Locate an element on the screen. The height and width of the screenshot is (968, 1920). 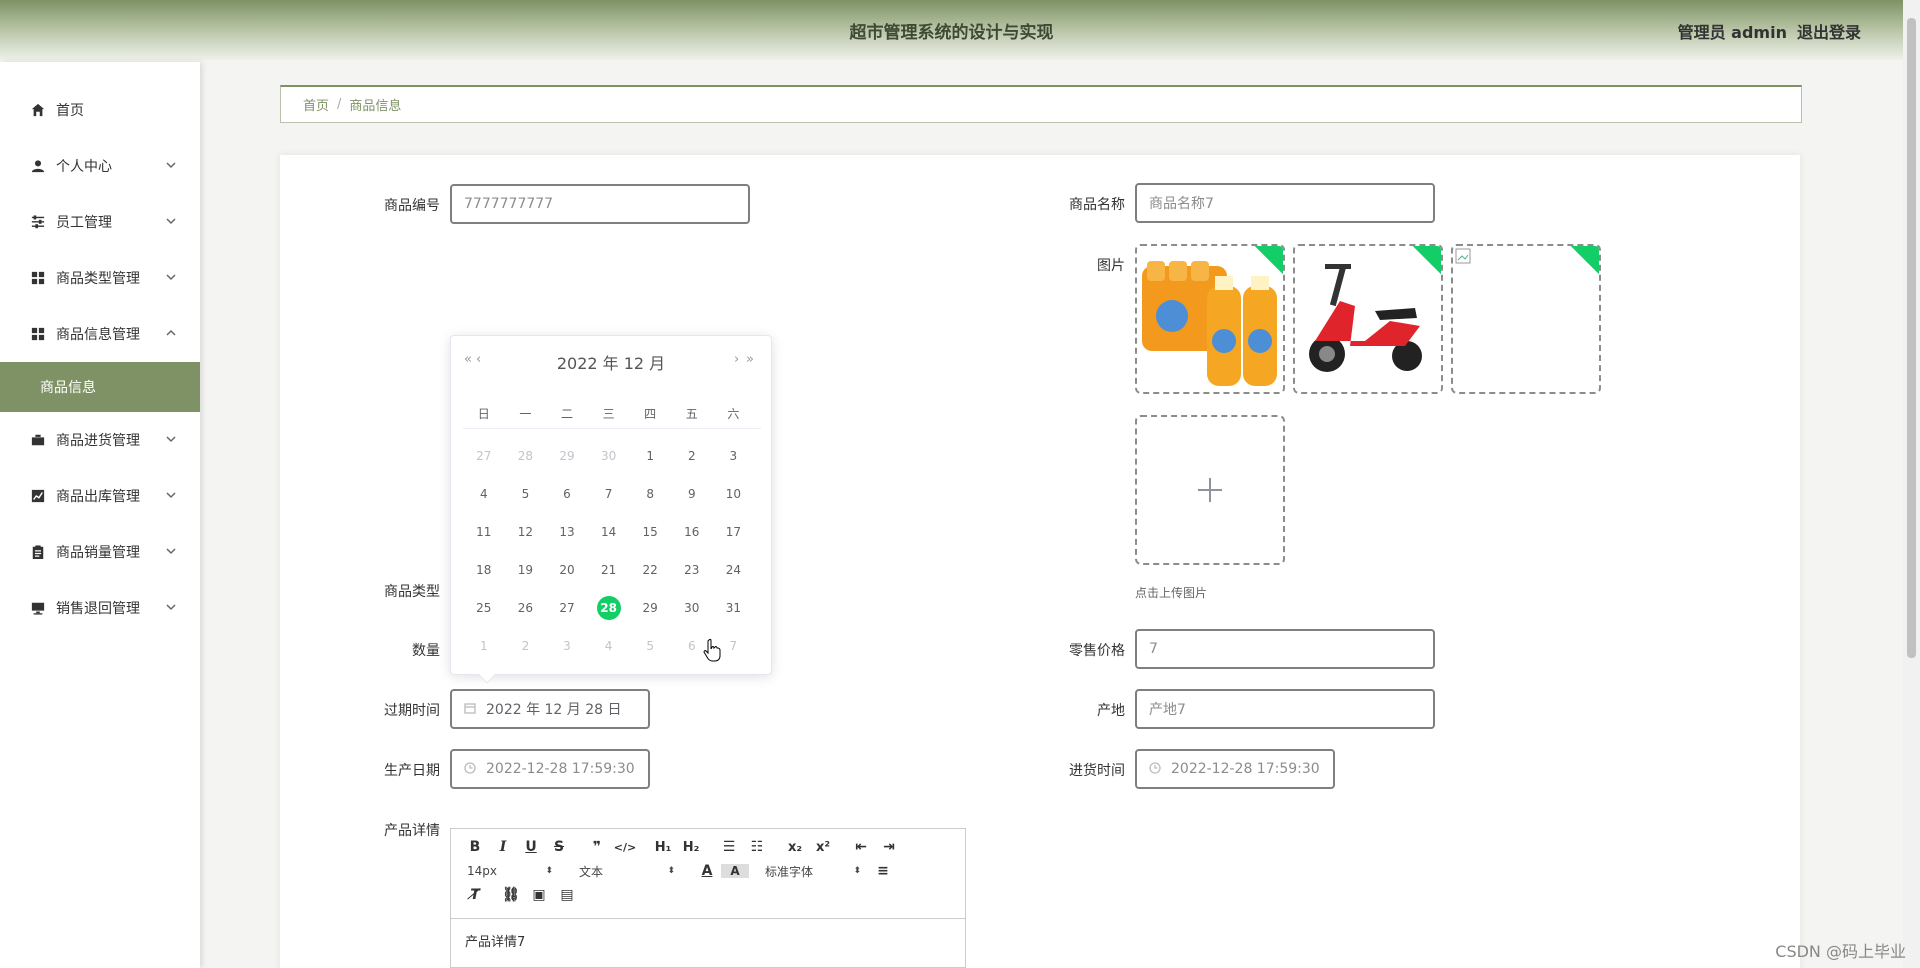
sidebar-item-outbound: 商品出库管理 is located at coordinates (100, 496).